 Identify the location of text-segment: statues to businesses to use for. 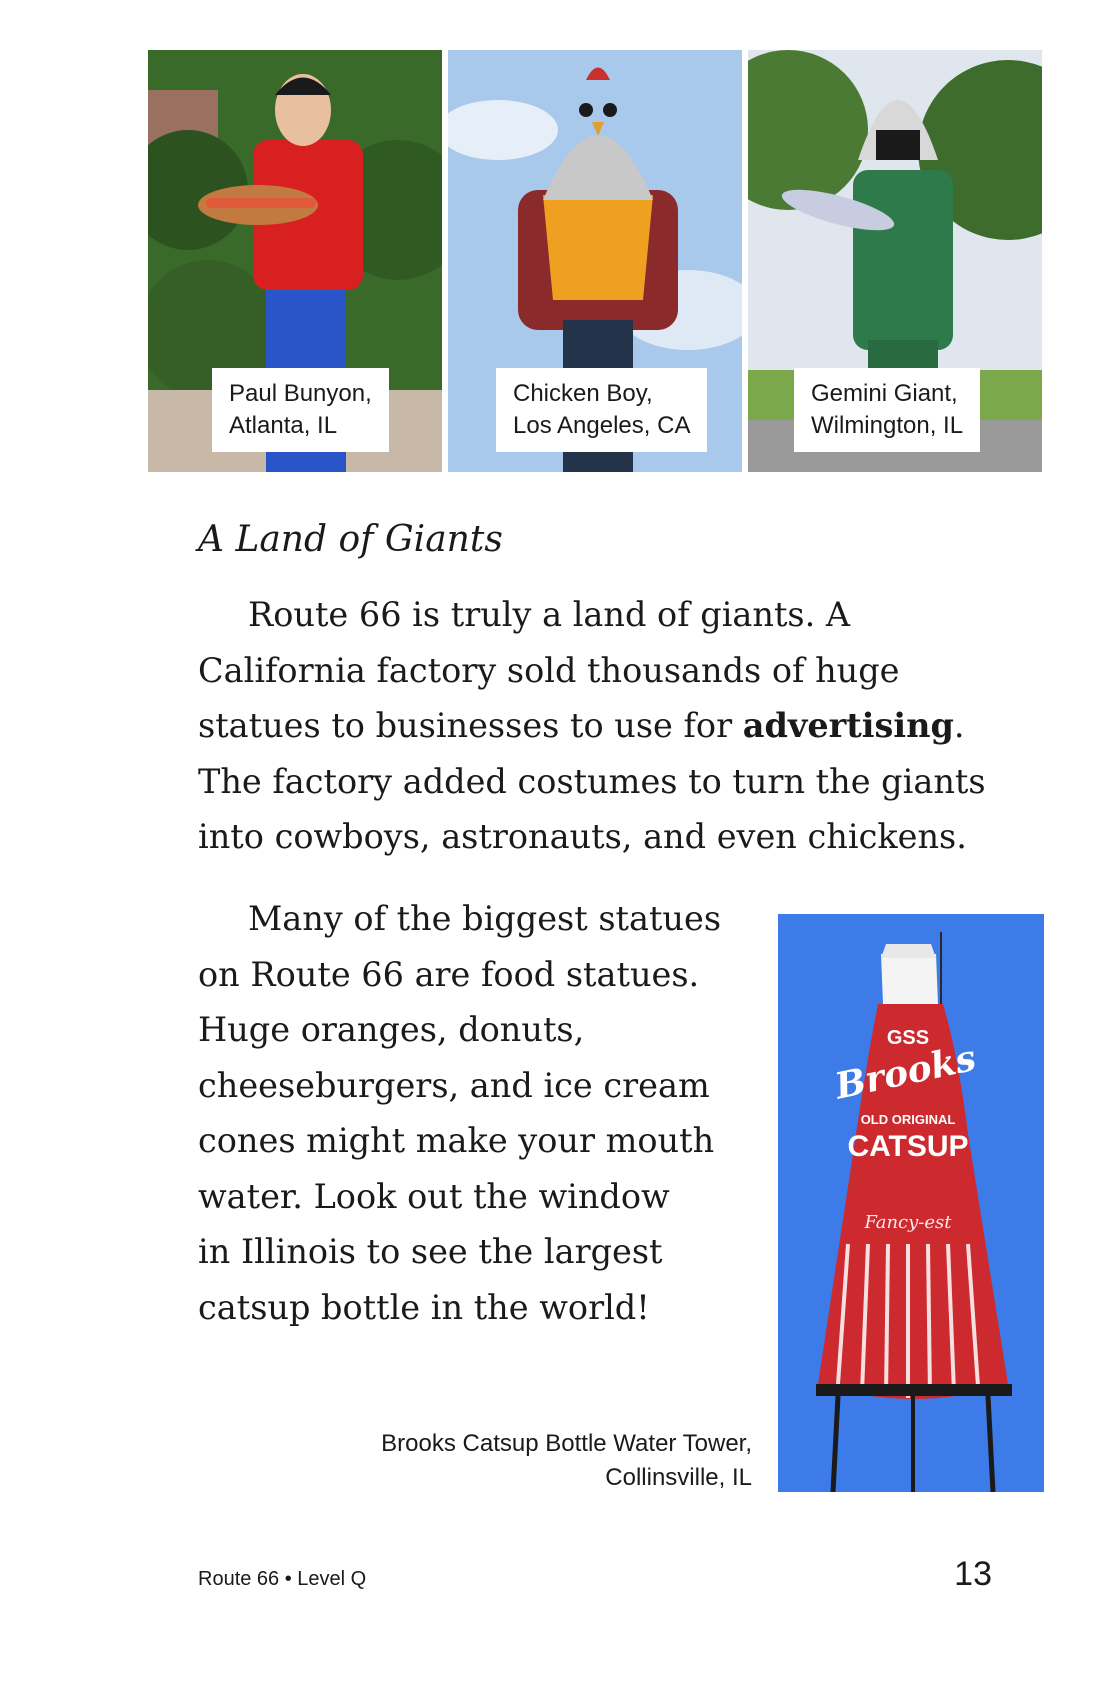
(470, 725).